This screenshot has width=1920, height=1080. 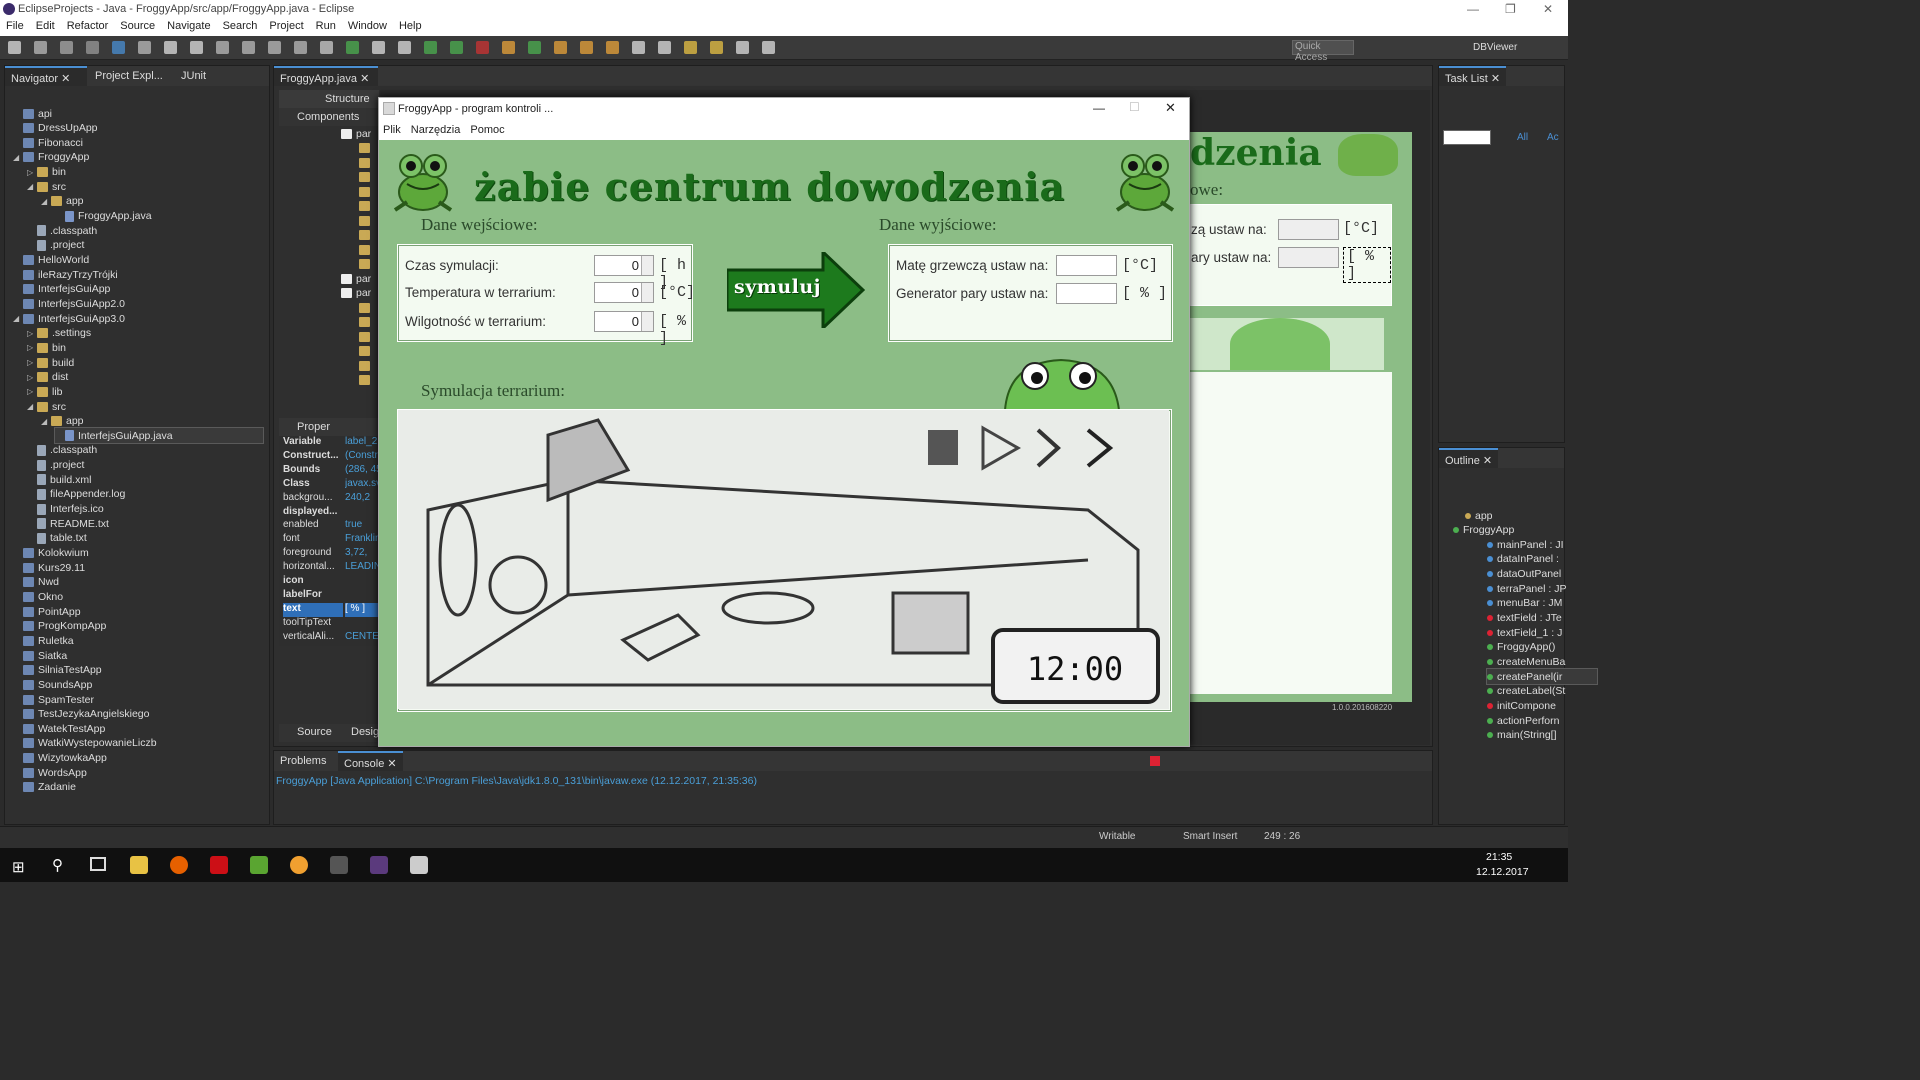 I want to click on heating-field, so click(x=1086, y=265).